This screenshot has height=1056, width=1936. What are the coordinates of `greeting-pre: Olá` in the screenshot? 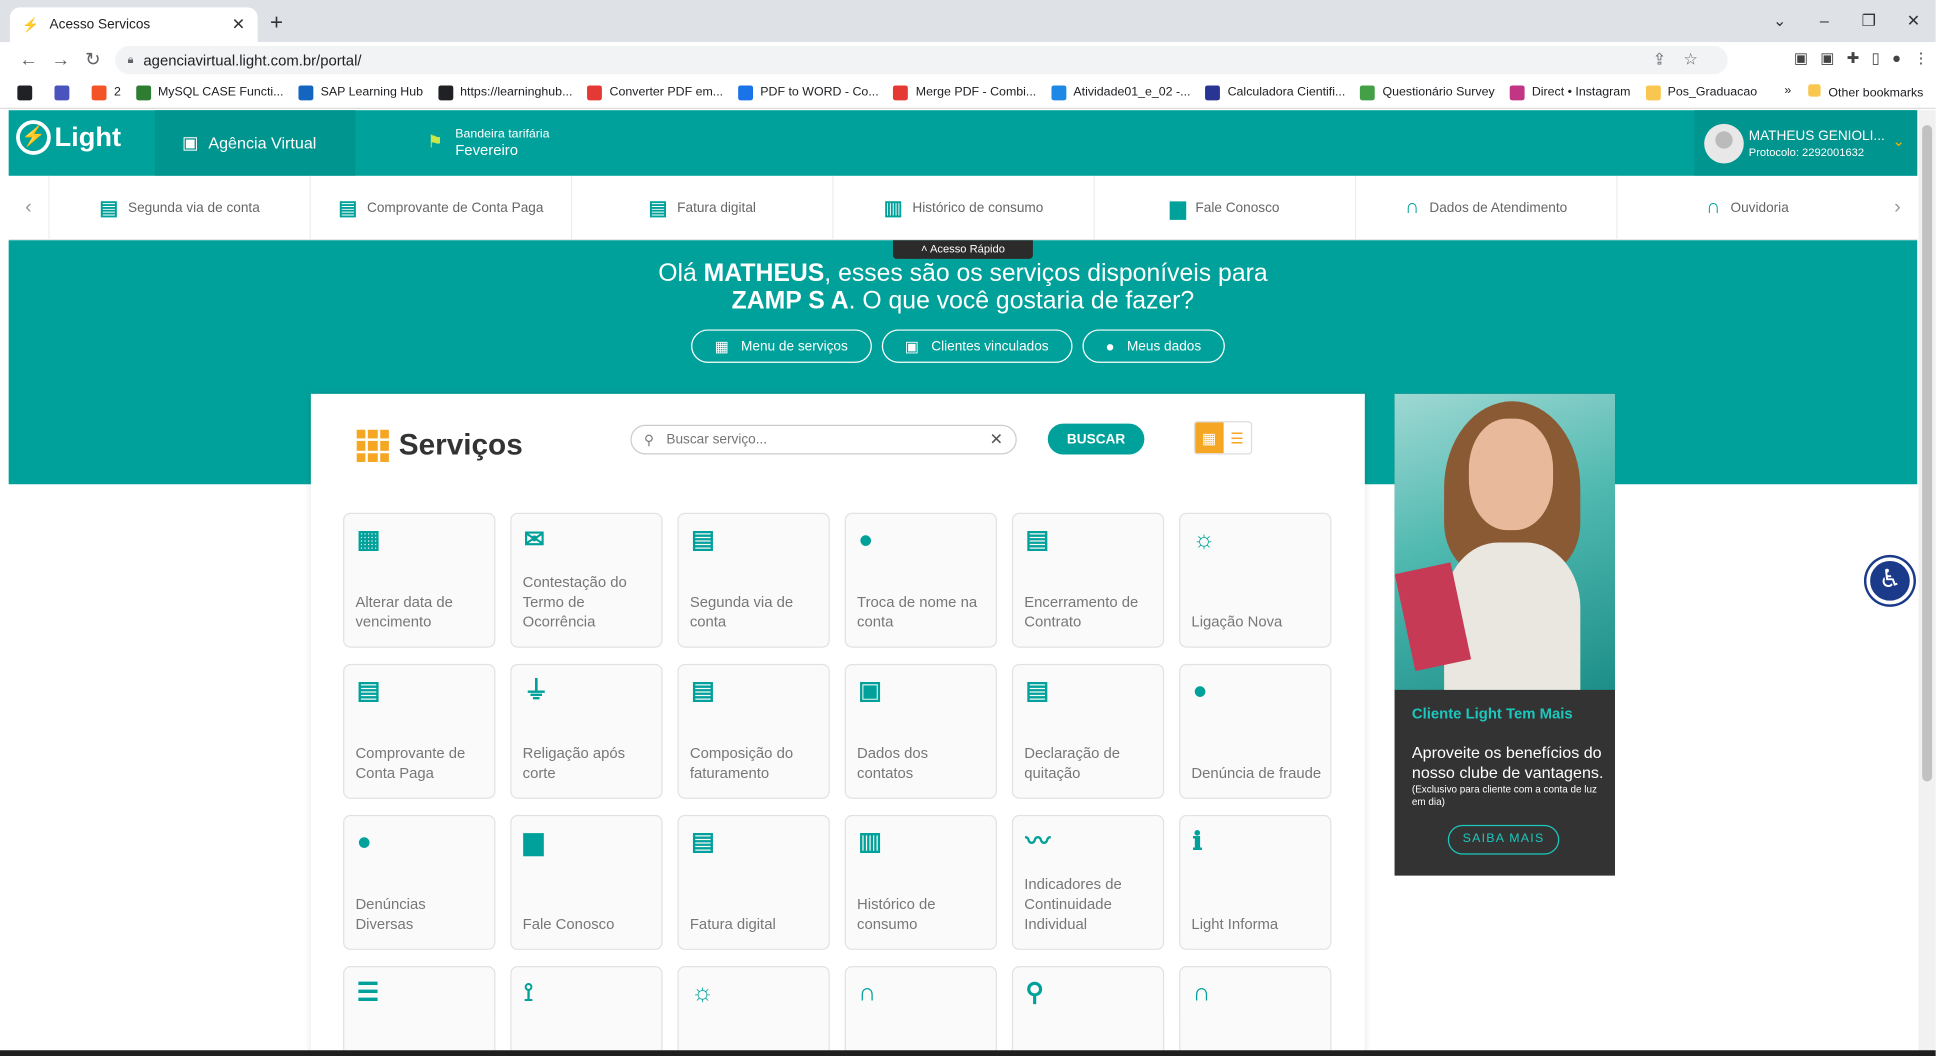 It's located at (681, 274).